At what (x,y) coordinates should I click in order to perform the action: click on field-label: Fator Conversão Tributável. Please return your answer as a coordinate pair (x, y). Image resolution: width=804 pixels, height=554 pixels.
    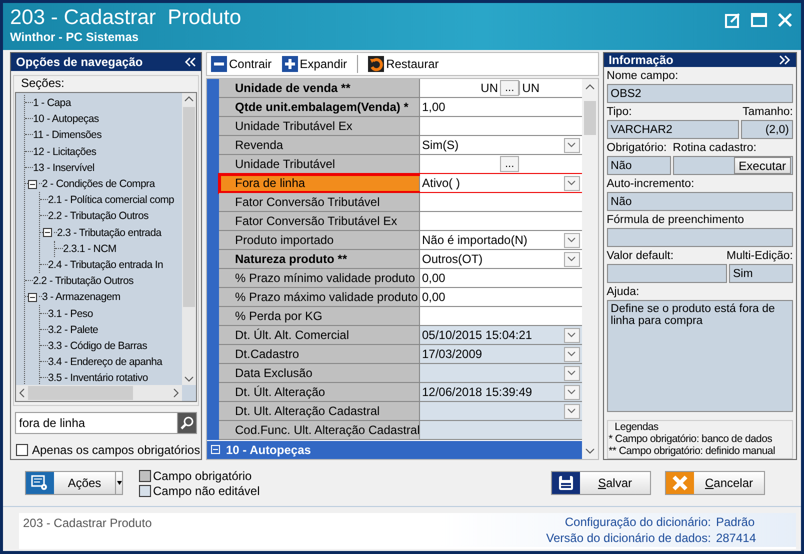
    Looking at the image, I should click on (319, 202).